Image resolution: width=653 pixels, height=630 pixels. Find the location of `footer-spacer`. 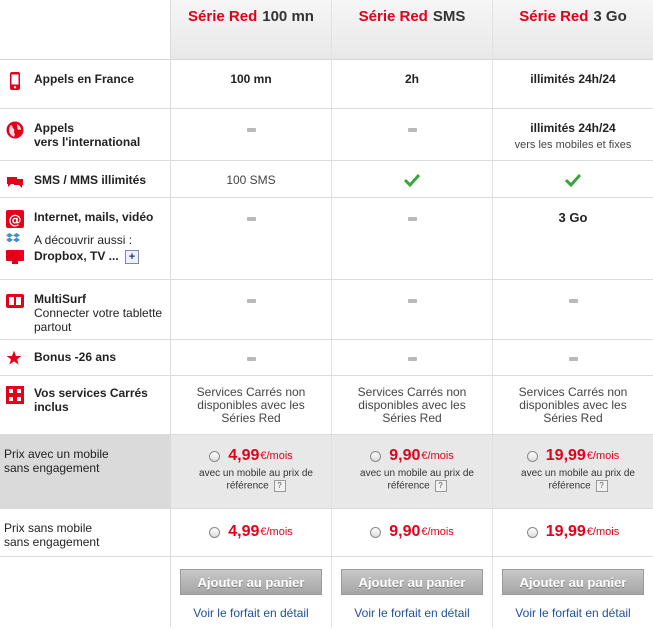

footer-spacer is located at coordinates (85, 592).